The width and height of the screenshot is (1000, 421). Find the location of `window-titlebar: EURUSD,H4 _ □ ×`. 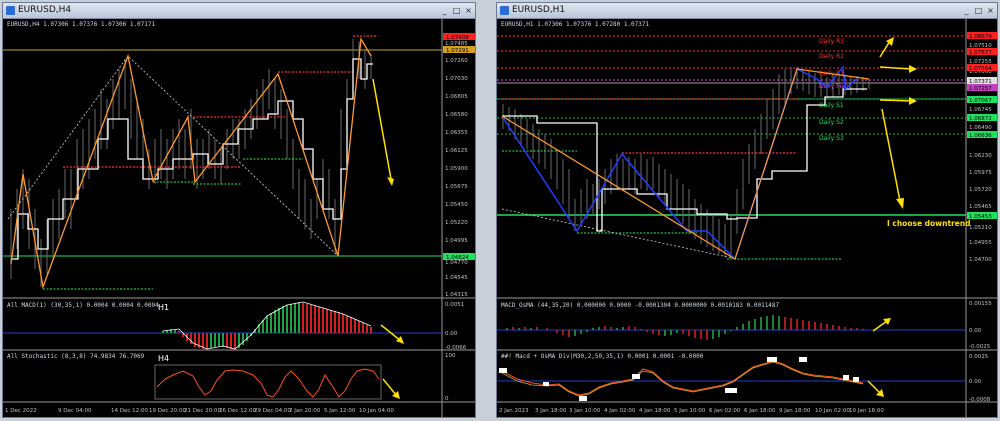

window-titlebar: EURUSD,H4 _ □ × is located at coordinates (239, 11).